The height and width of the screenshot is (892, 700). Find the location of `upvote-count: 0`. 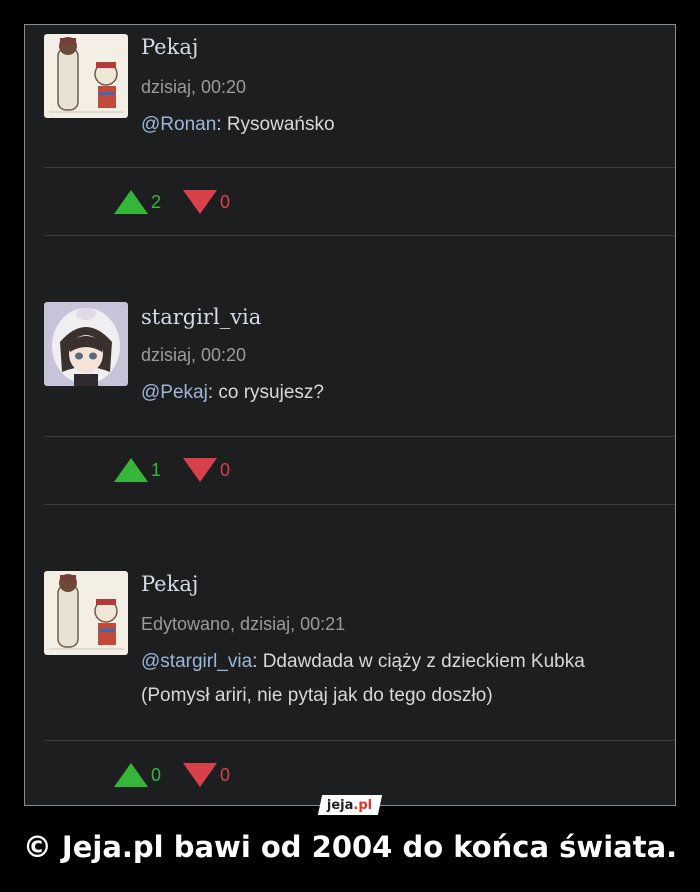

upvote-count: 0 is located at coordinates (156, 774).